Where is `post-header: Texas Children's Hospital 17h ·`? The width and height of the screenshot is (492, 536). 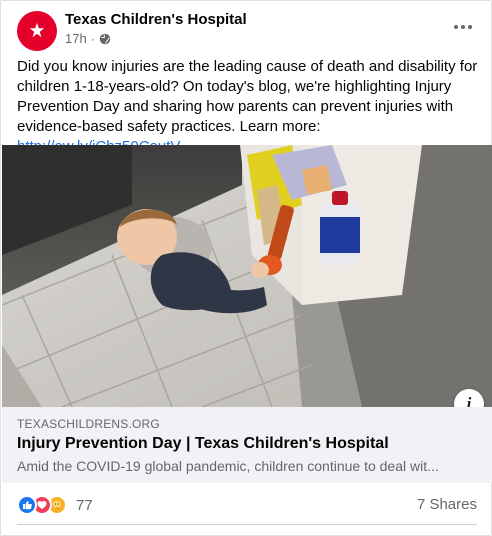
post-header: Texas Children's Hospital 17h · is located at coordinates (247, 30).